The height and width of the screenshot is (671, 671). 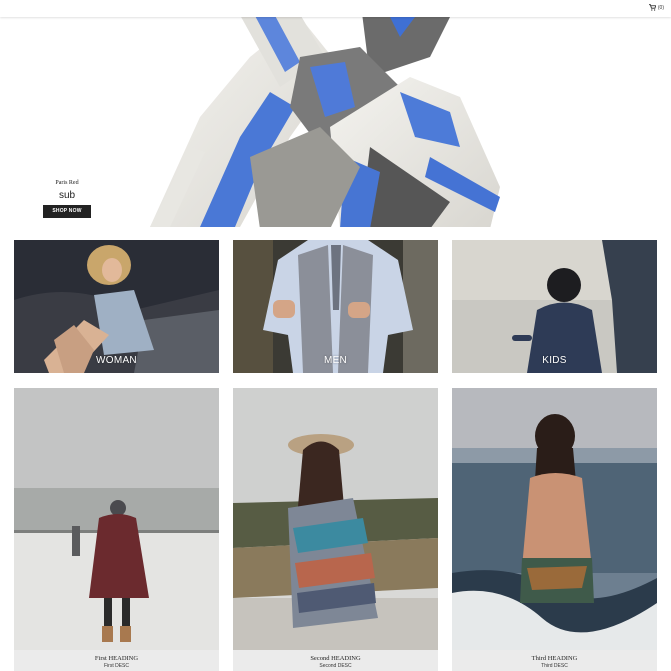 I want to click on shop-now-button: SHOP NOW, so click(x=67, y=211).